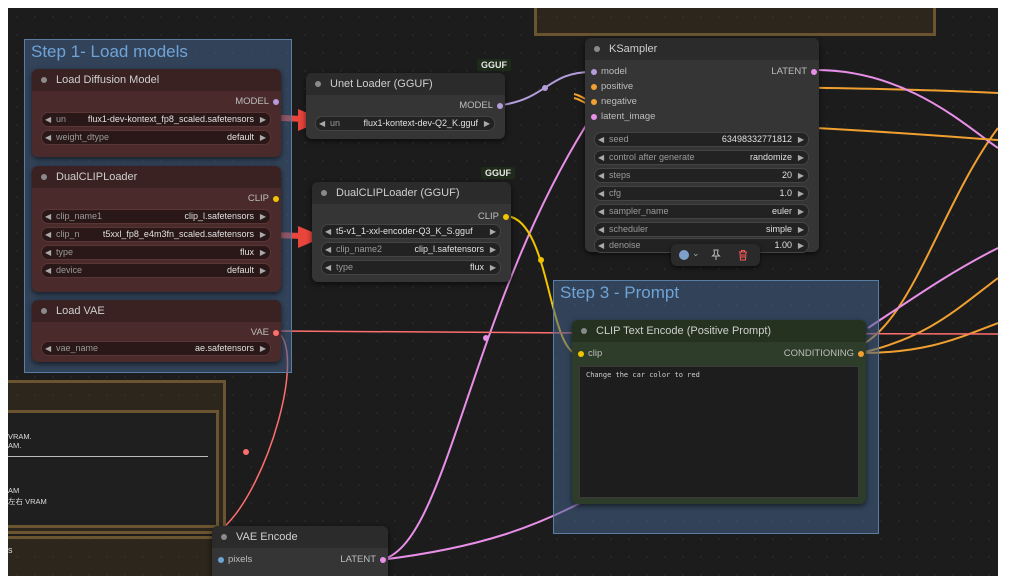  I want to click on vae-name-widget: ◀ vae_name ae.safetensors ▶, so click(156, 348).